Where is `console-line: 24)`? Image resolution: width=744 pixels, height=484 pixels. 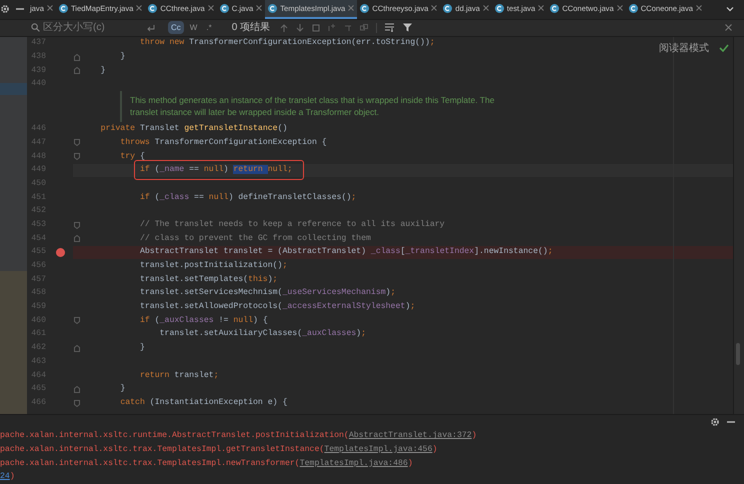 console-line: 24) is located at coordinates (8, 477).